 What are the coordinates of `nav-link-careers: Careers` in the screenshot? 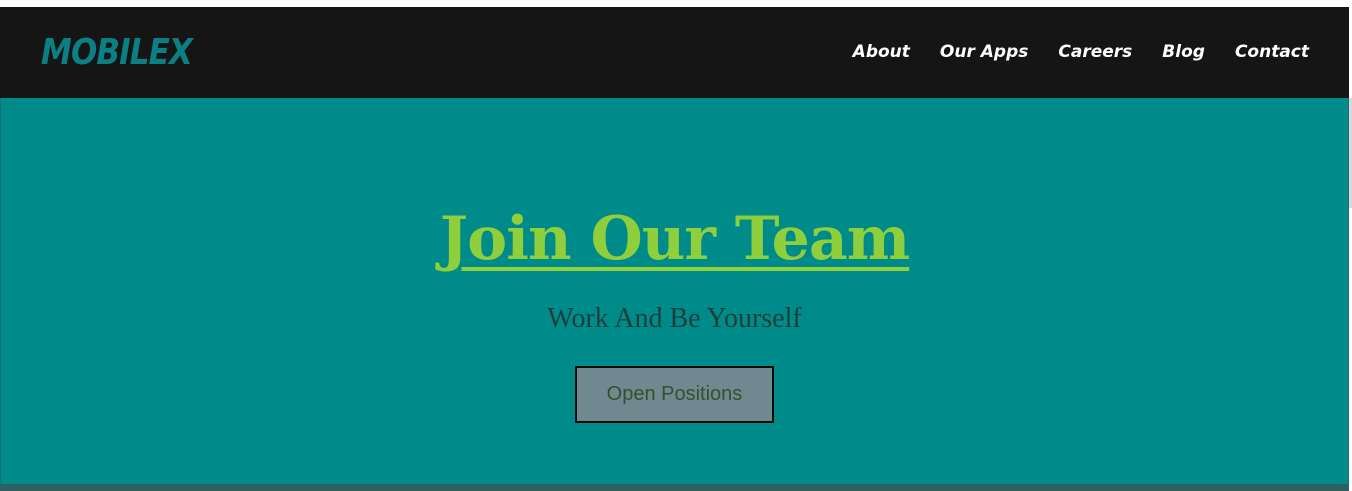 It's located at (1095, 52).